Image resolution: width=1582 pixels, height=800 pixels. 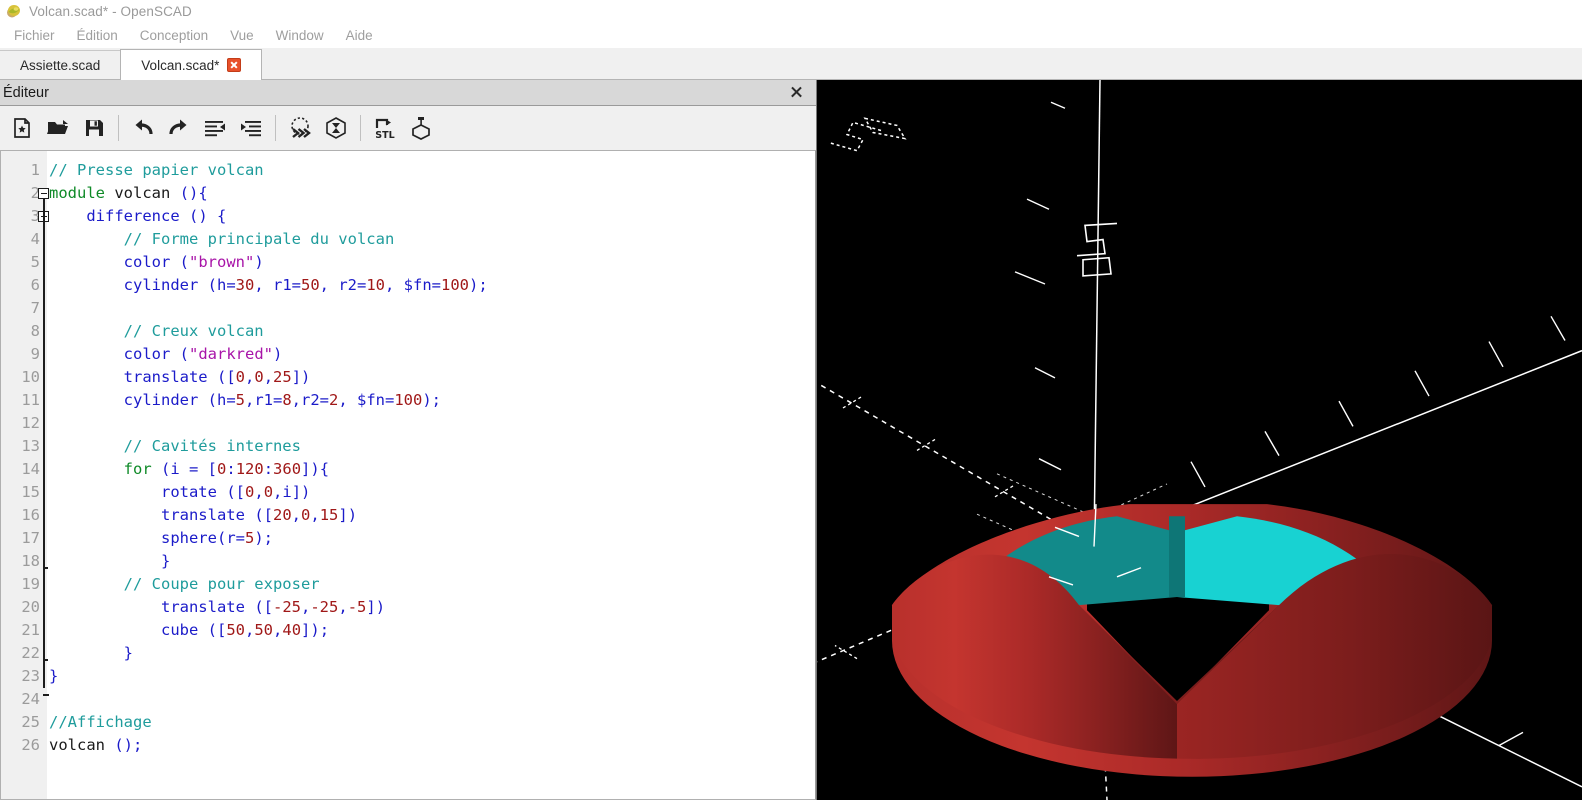 I want to click on code-token: ([, so click(x=263, y=607).